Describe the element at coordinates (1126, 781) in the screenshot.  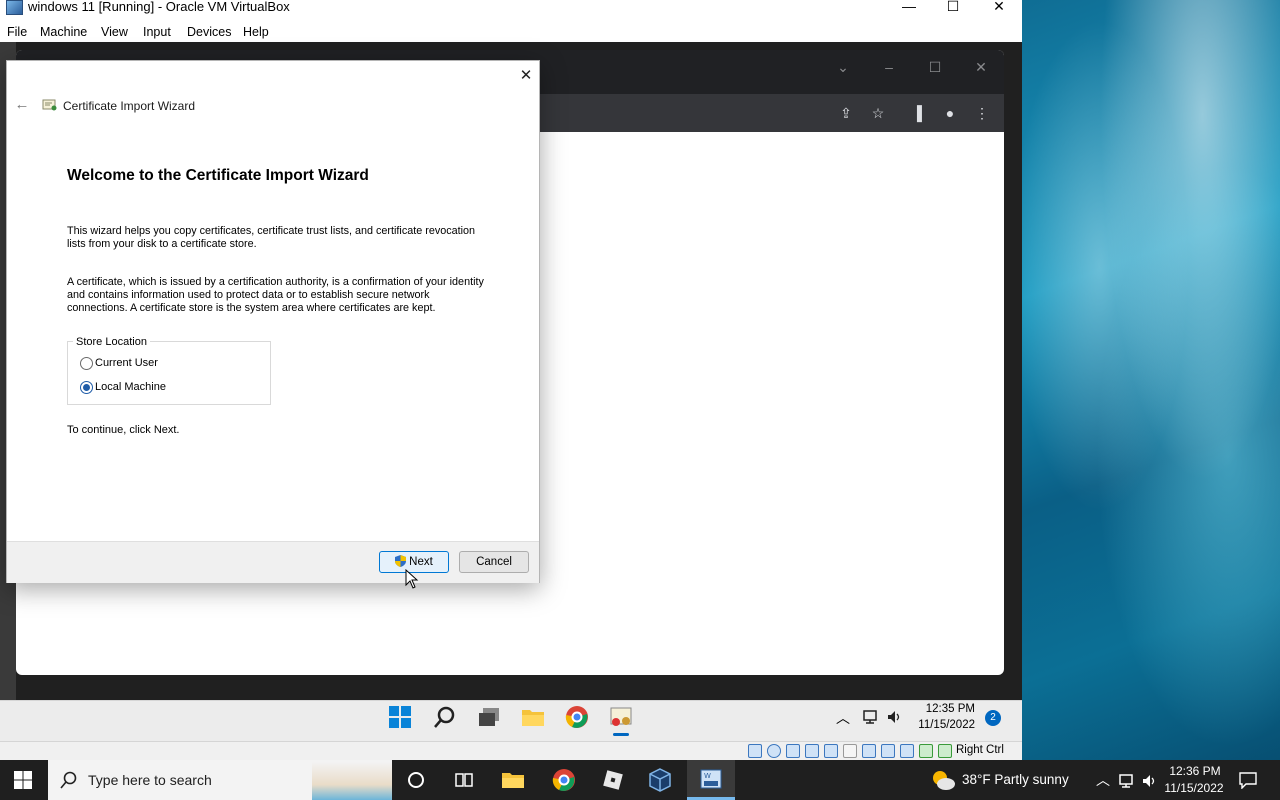
I see `host-network-icon` at that location.